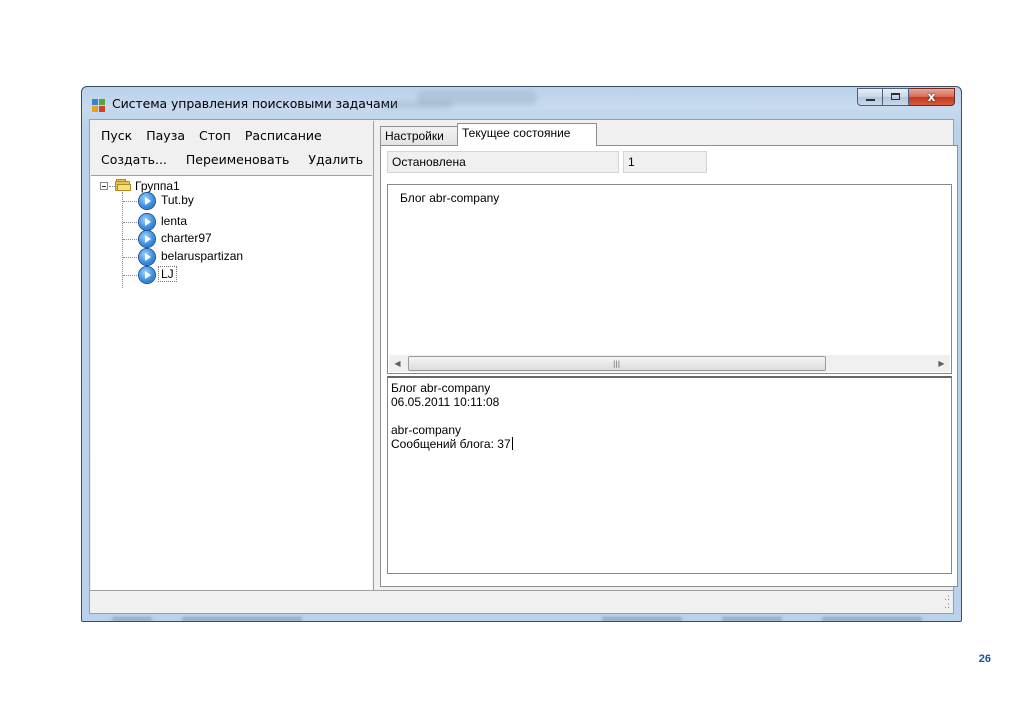 This screenshot has width=1023, height=708. Describe the element at coordinates (527, 134) in the screenshot. I see `tab-current-state: Текущее состояние` at that location.